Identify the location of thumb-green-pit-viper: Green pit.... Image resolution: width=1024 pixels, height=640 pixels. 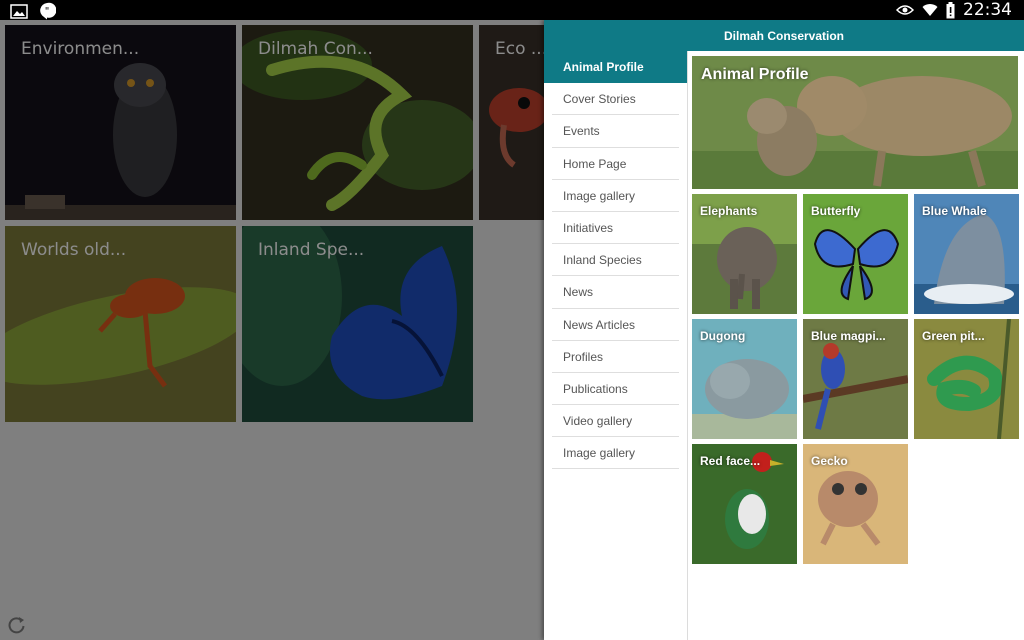
(966, 379).